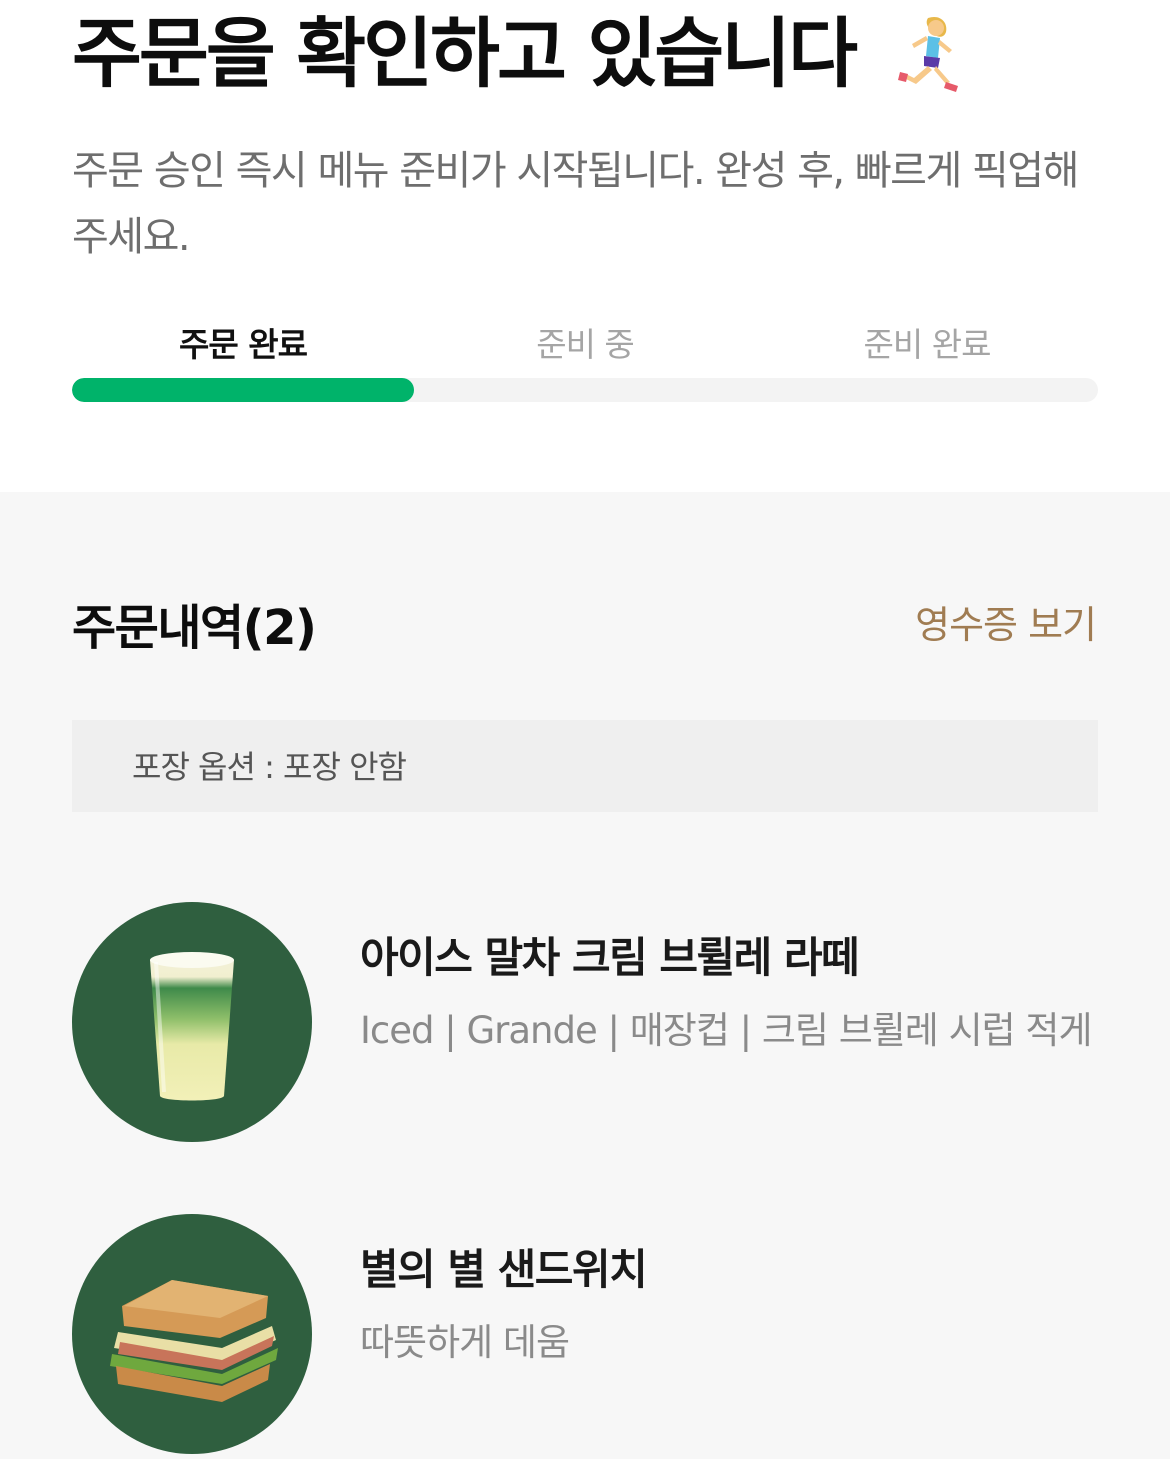 Image resolution: width=1170 pixels, height=1459 pixels. What do you see at coordinates (585, 1334) in the screenshot?
I see `order-item: 별의 별 샌드위치 따뜻하게 데움` at bounding box center [585, 1334].